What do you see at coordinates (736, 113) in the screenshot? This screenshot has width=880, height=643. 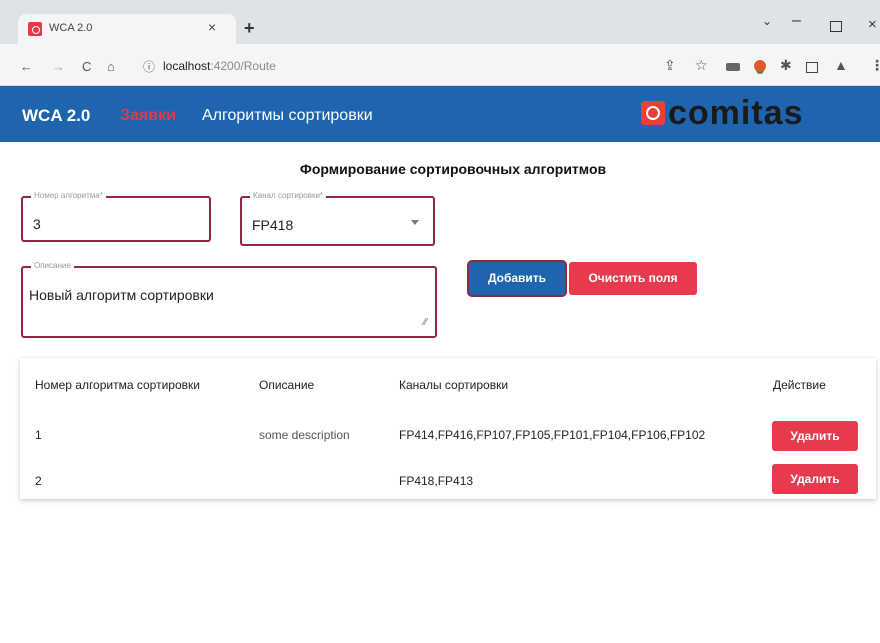 I see `comitas-logo: comitas` at bounding box center [736, 113].